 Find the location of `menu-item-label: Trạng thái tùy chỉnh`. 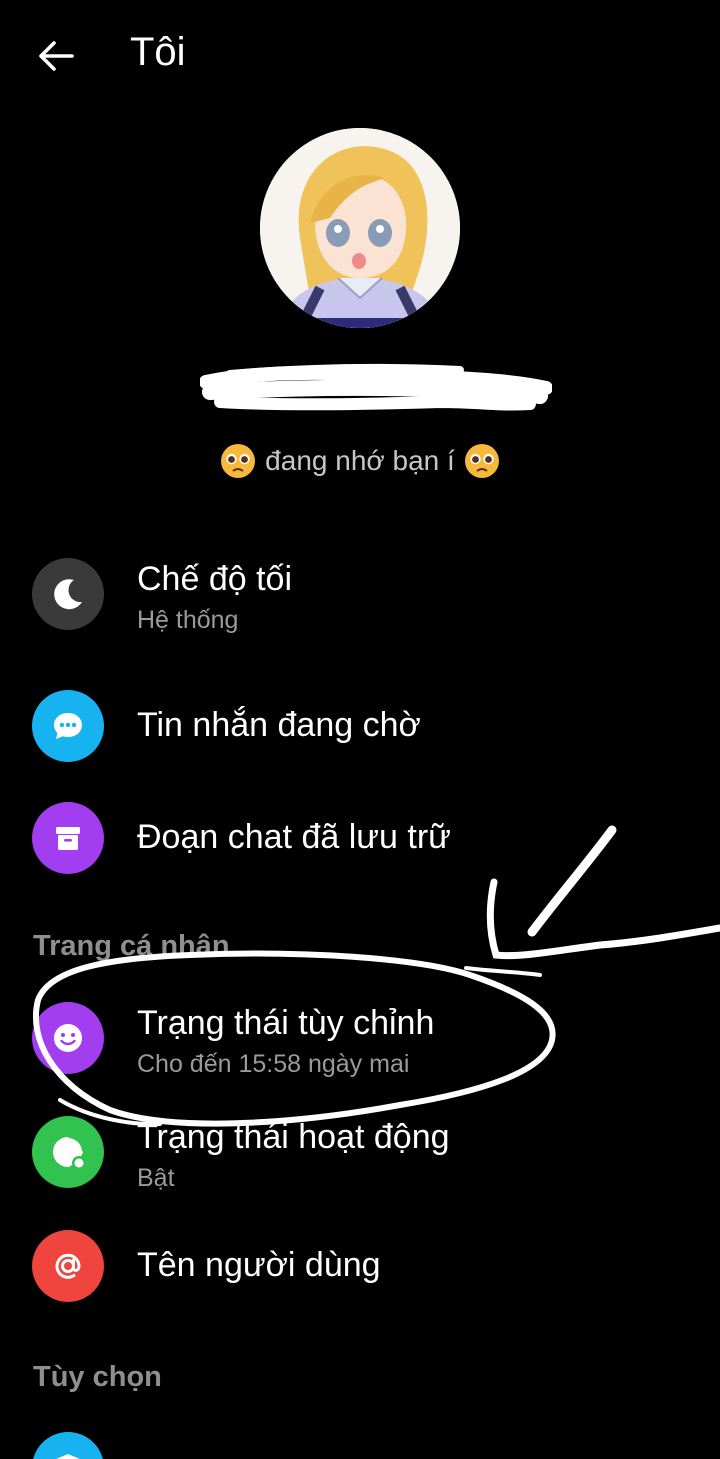

menu-item-label: Trạng thái tùy chỉnh is located at coordinates (286, 1023).